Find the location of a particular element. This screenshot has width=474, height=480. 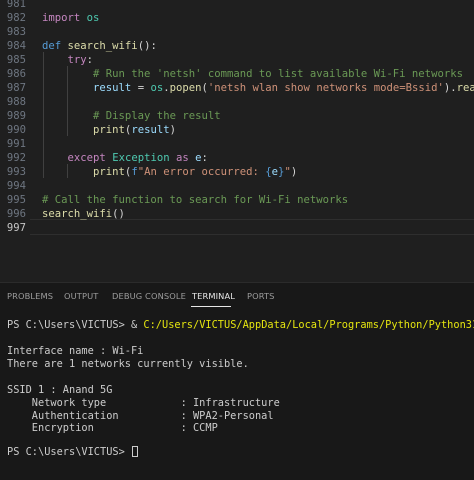

code-token: as is located at coordinates (182, 158).